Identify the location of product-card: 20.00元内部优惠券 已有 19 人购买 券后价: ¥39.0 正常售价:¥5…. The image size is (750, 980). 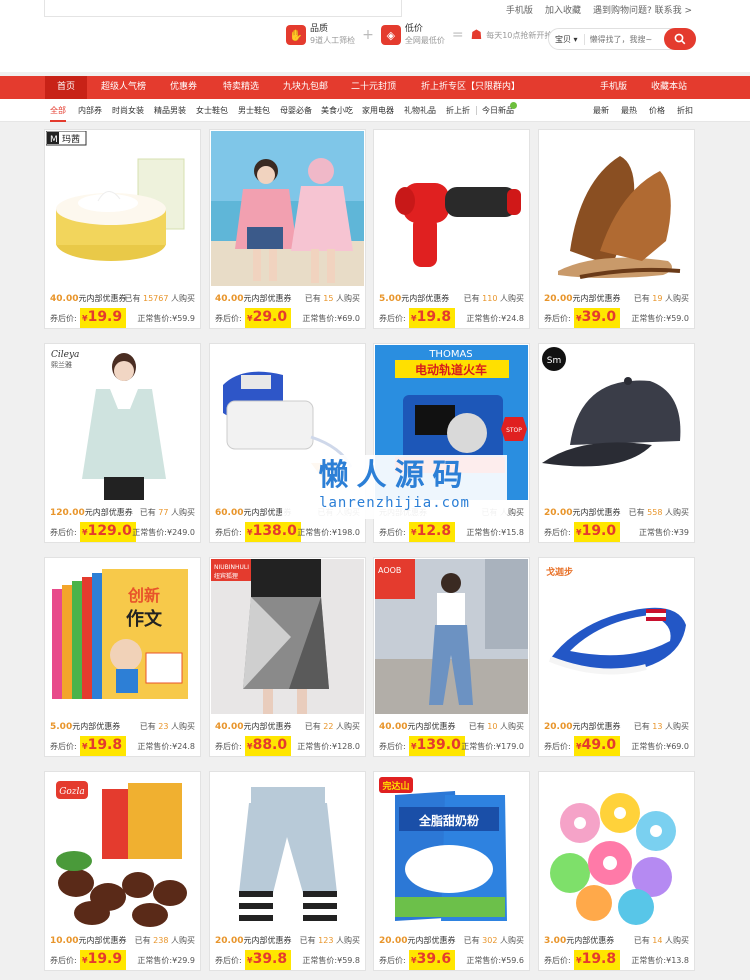
(616, 229).